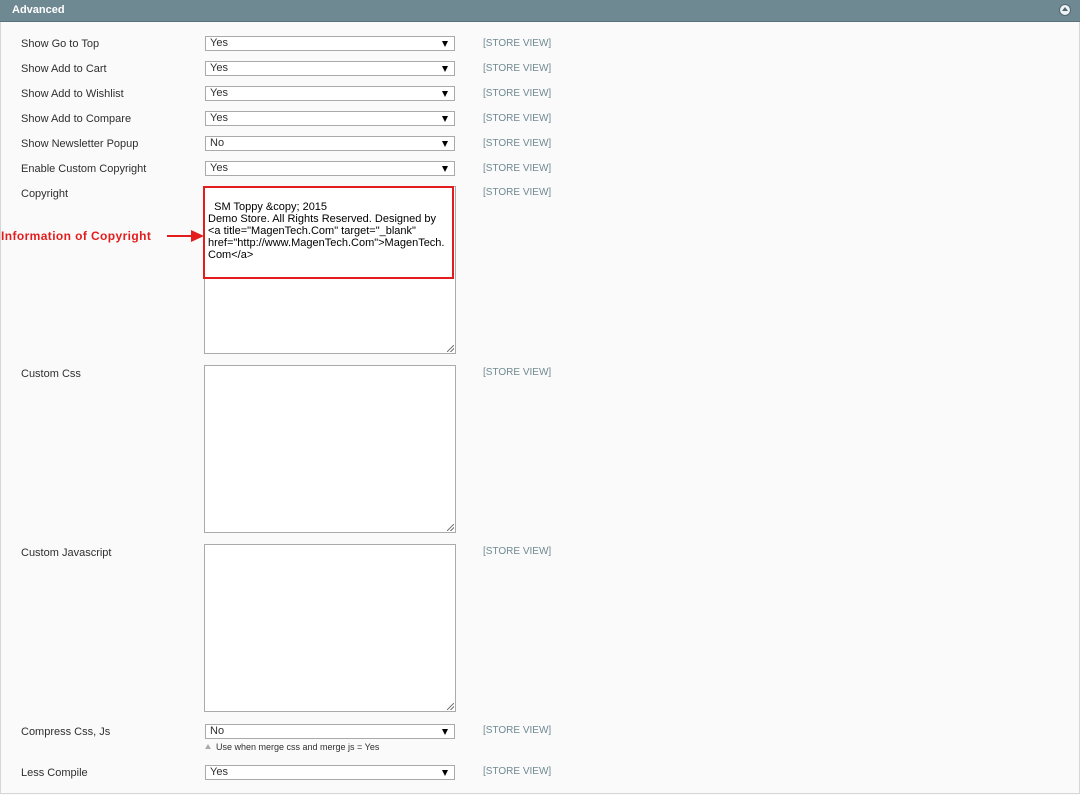 This screenshot has height=795, width=1080. I want to click on show-go-to-top-value: Yes, so click(219, 43).